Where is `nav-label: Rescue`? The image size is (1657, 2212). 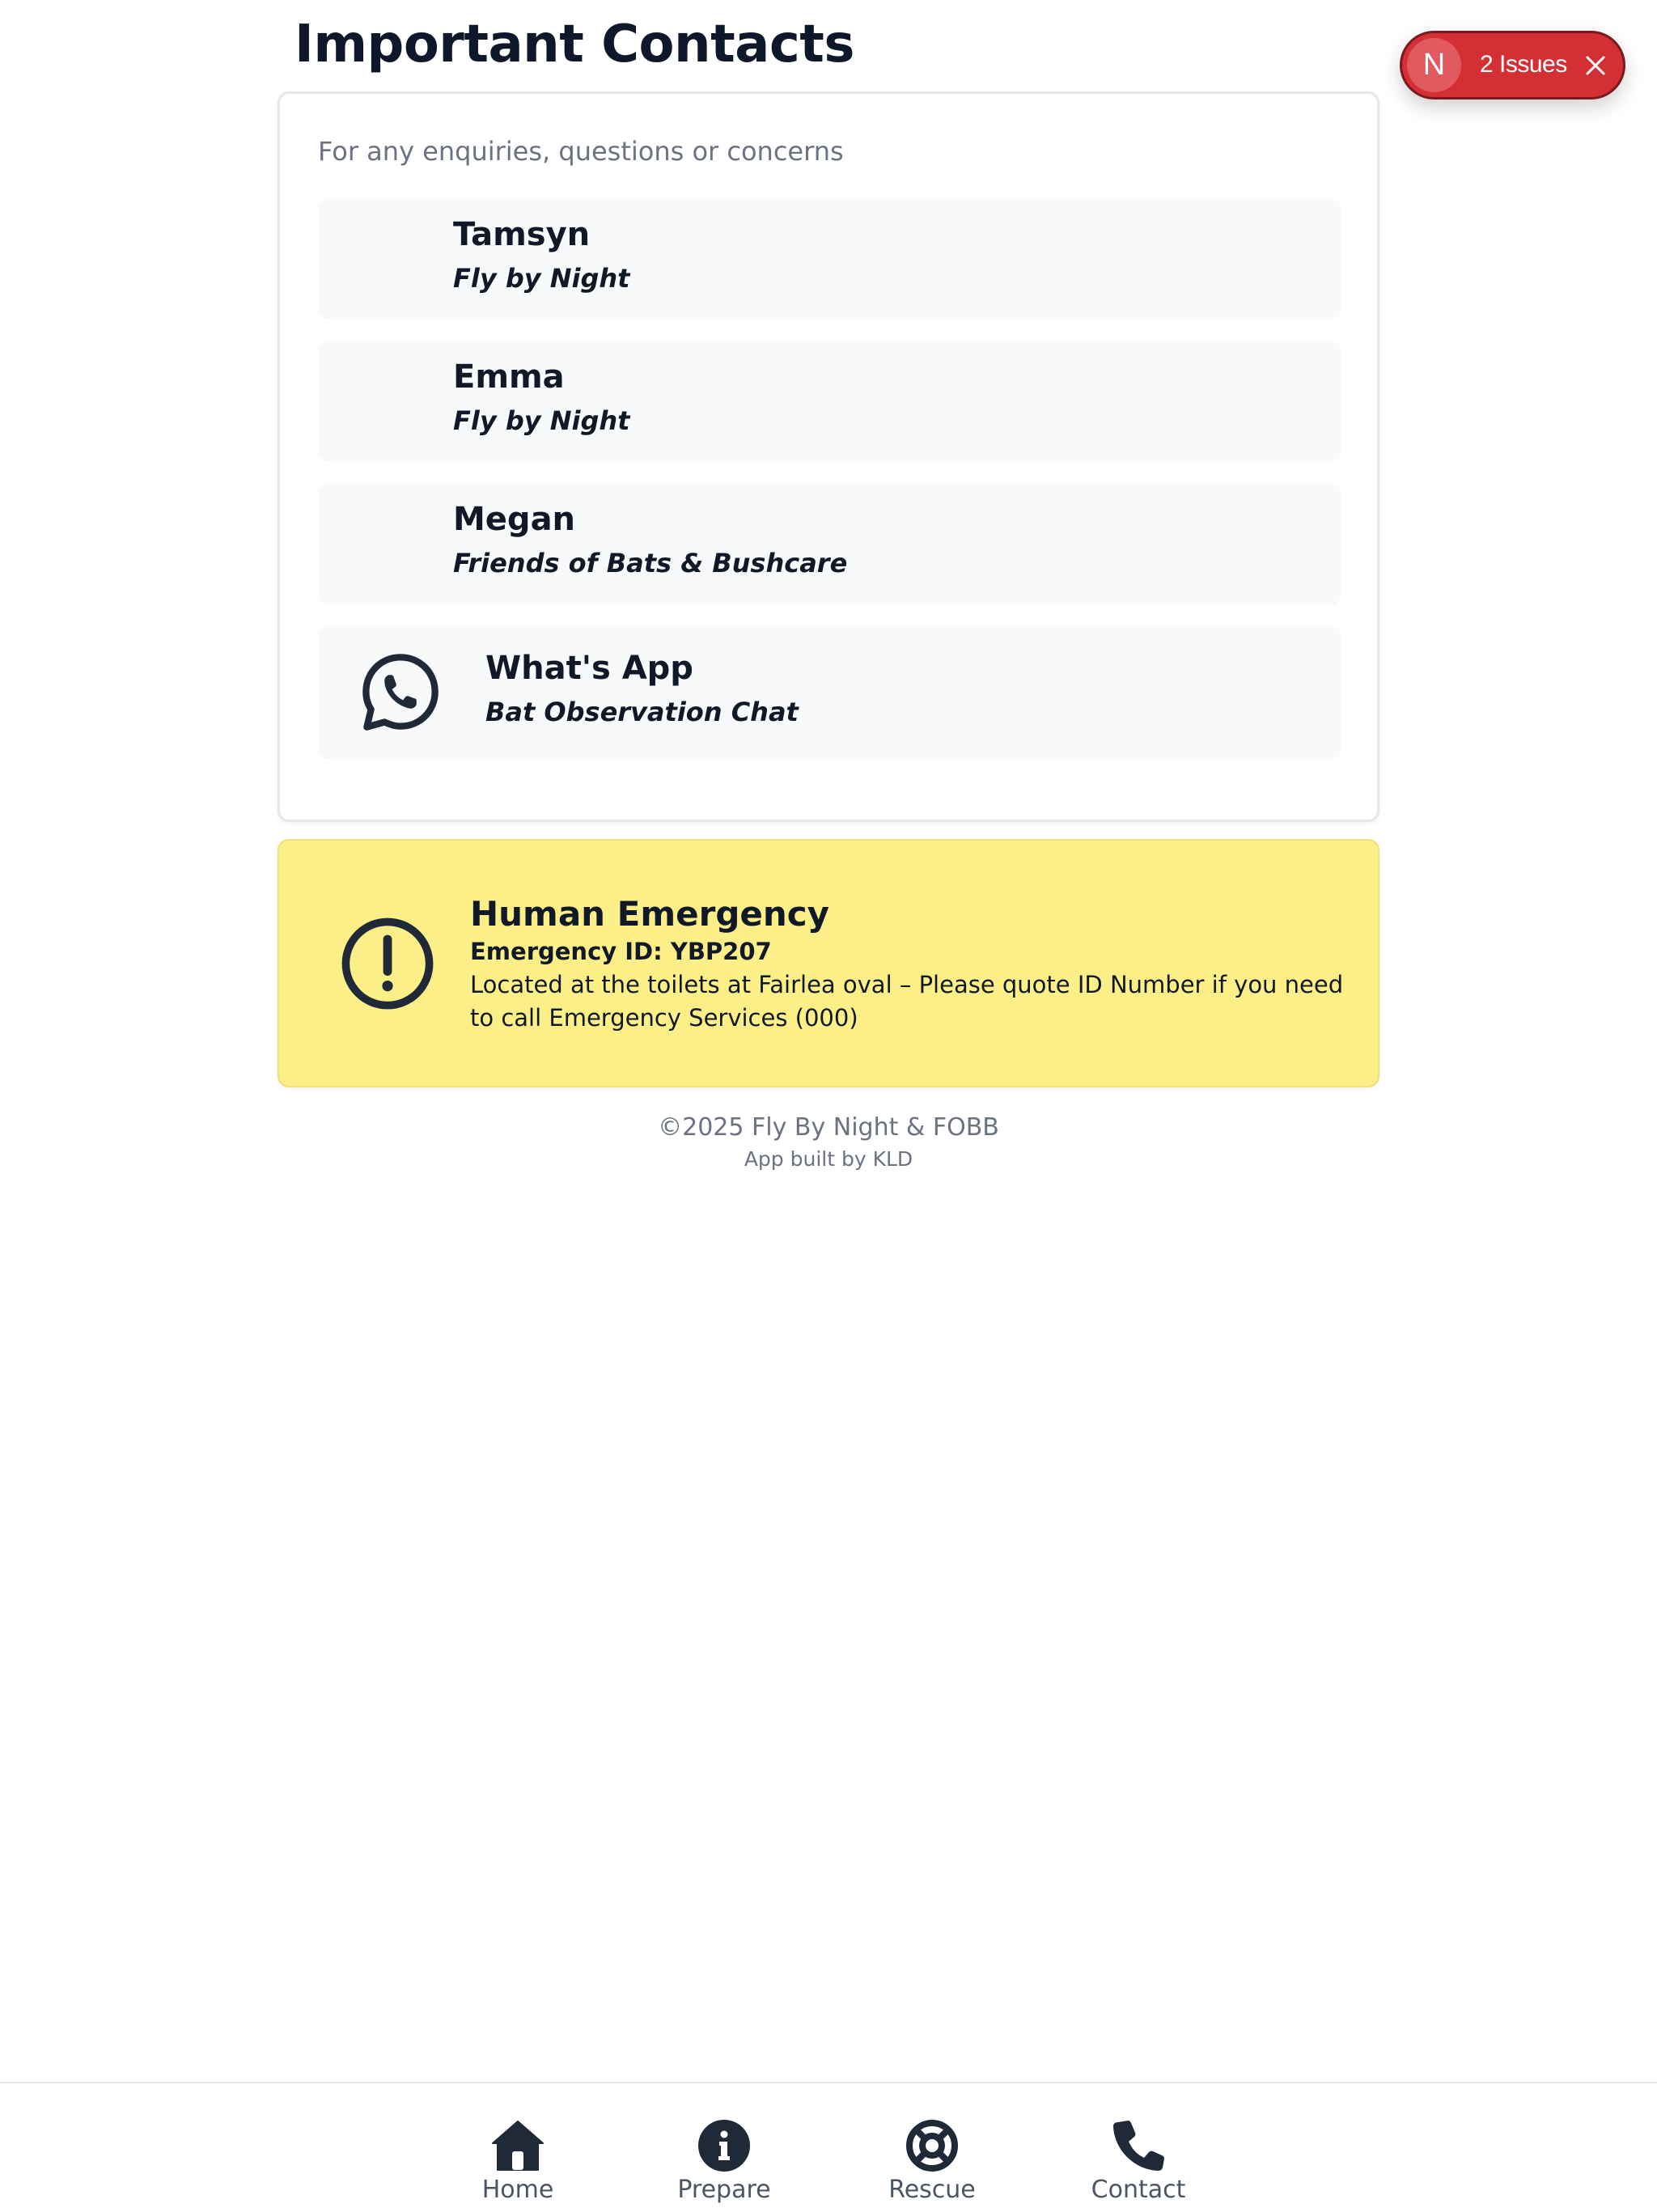
nav-label: Rescue is located at coordinates (932, 2190).